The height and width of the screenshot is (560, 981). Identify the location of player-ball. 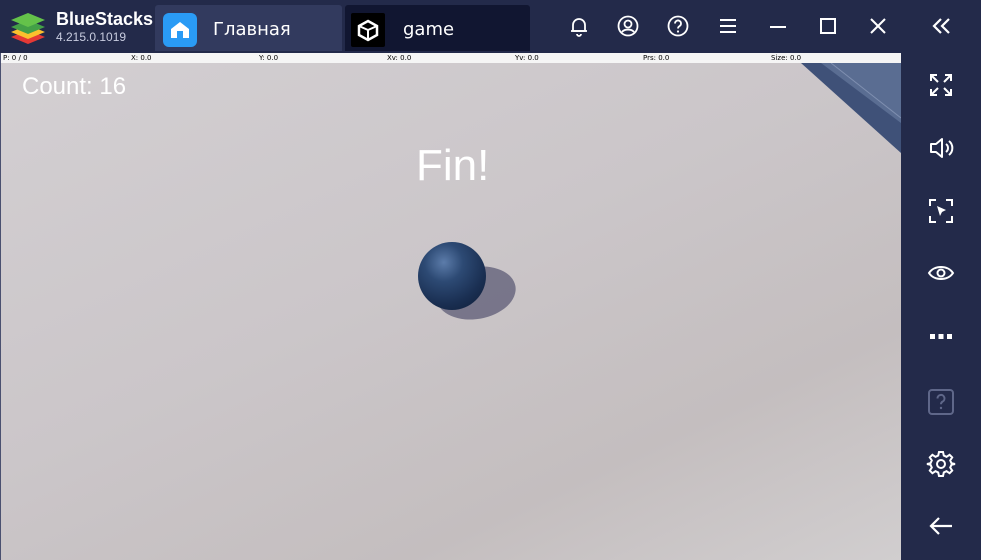
(452, 276).